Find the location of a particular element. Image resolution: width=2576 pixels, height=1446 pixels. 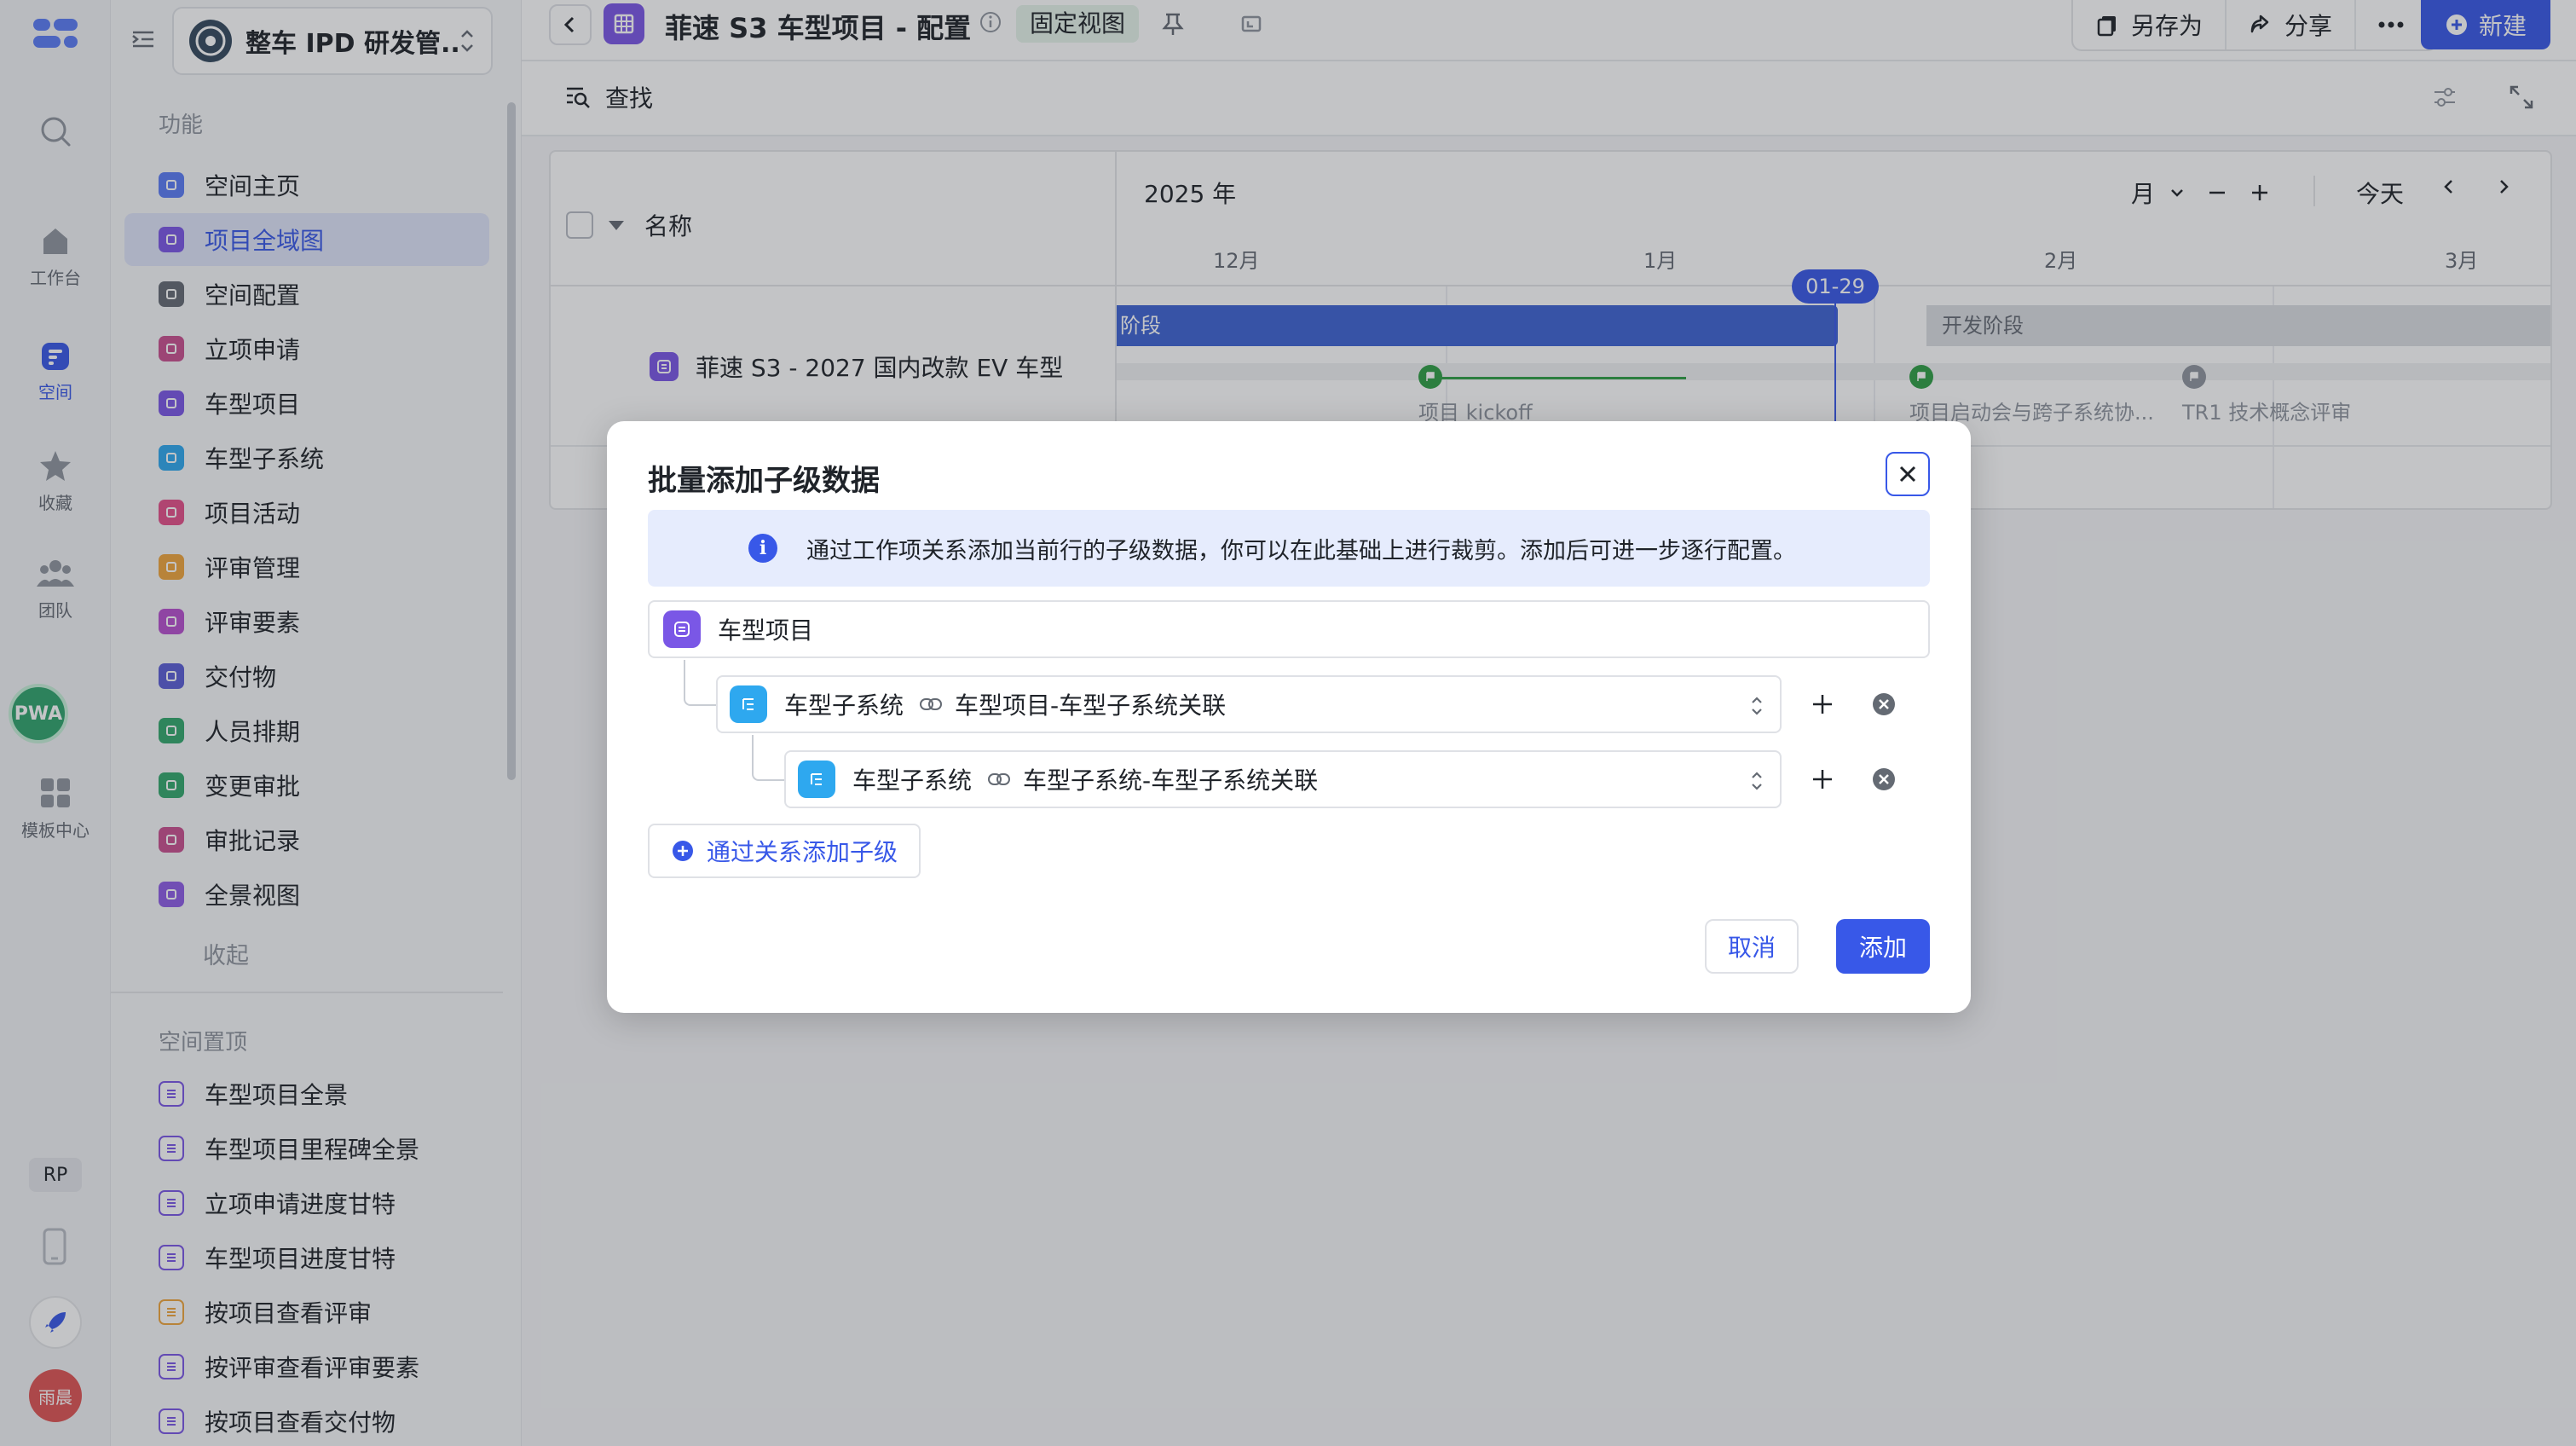

add-by-relation-label: 通过关系添加子级 is located at coordinates (802, 852).